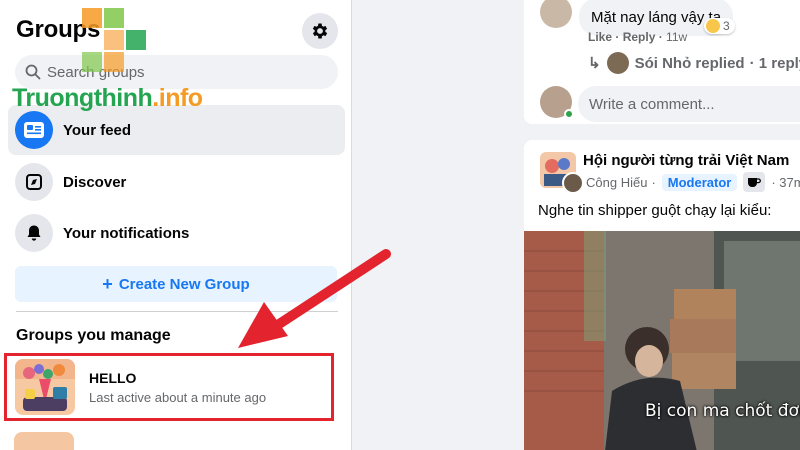  What do you see at coordinates (655, 210) in the screenshot?
I see `post-text: Nghe tin shipper guột chạy lại kiểu:` at bounding box center [655, 210].